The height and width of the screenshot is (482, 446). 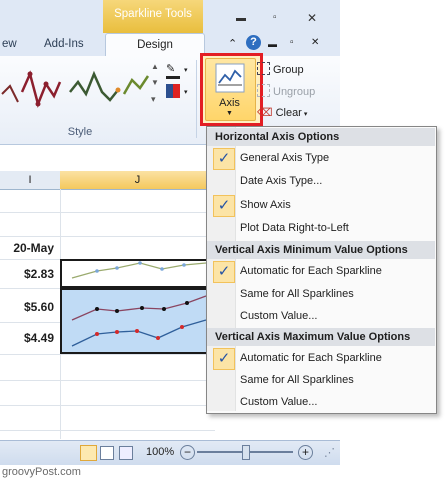 I want to click on resize-grip-icon: ⋰, so click(x=329, y=452).